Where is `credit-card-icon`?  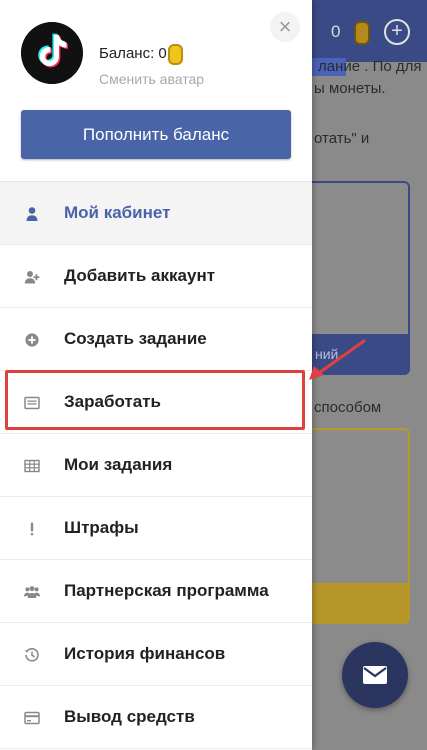 credit-card-icon is located at coordinates (32, 718).